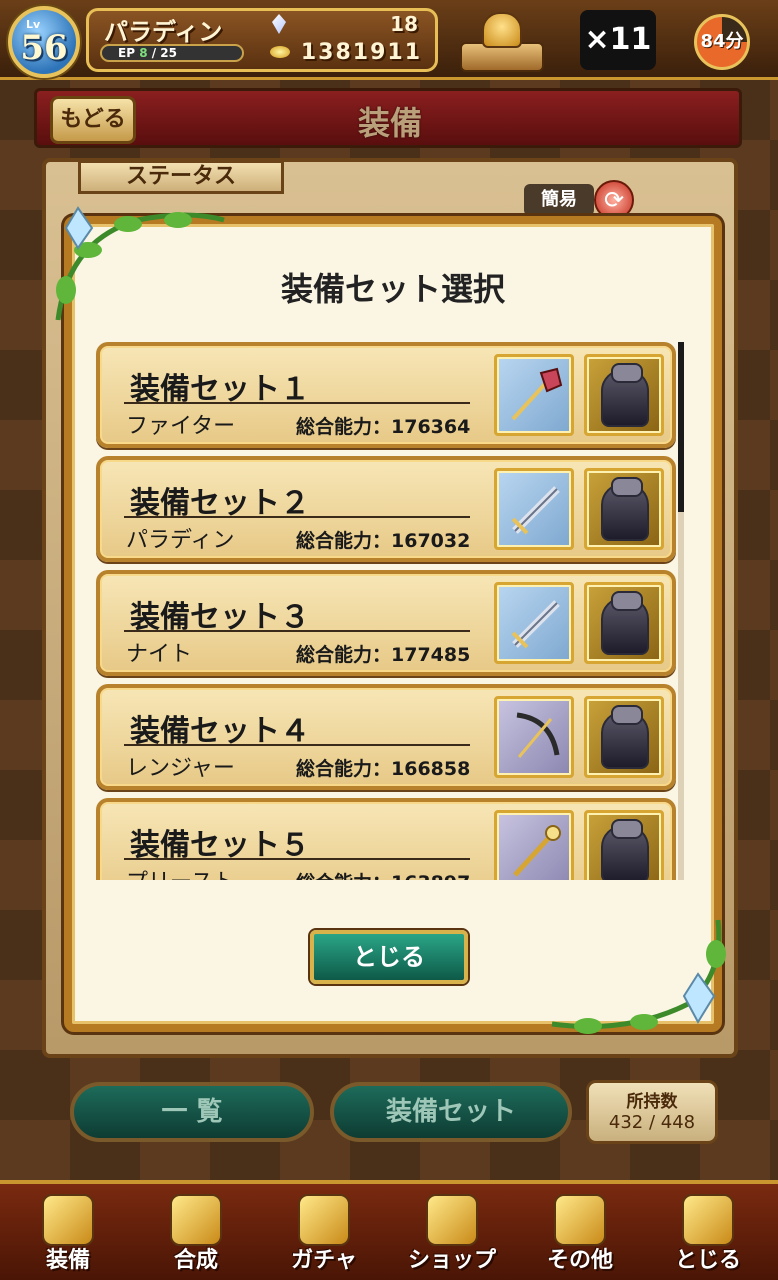  What do you see at coordinates (67, 1260) in the screenshot?
I see `nav-label: 装備` at bounding box center [67, 1260].